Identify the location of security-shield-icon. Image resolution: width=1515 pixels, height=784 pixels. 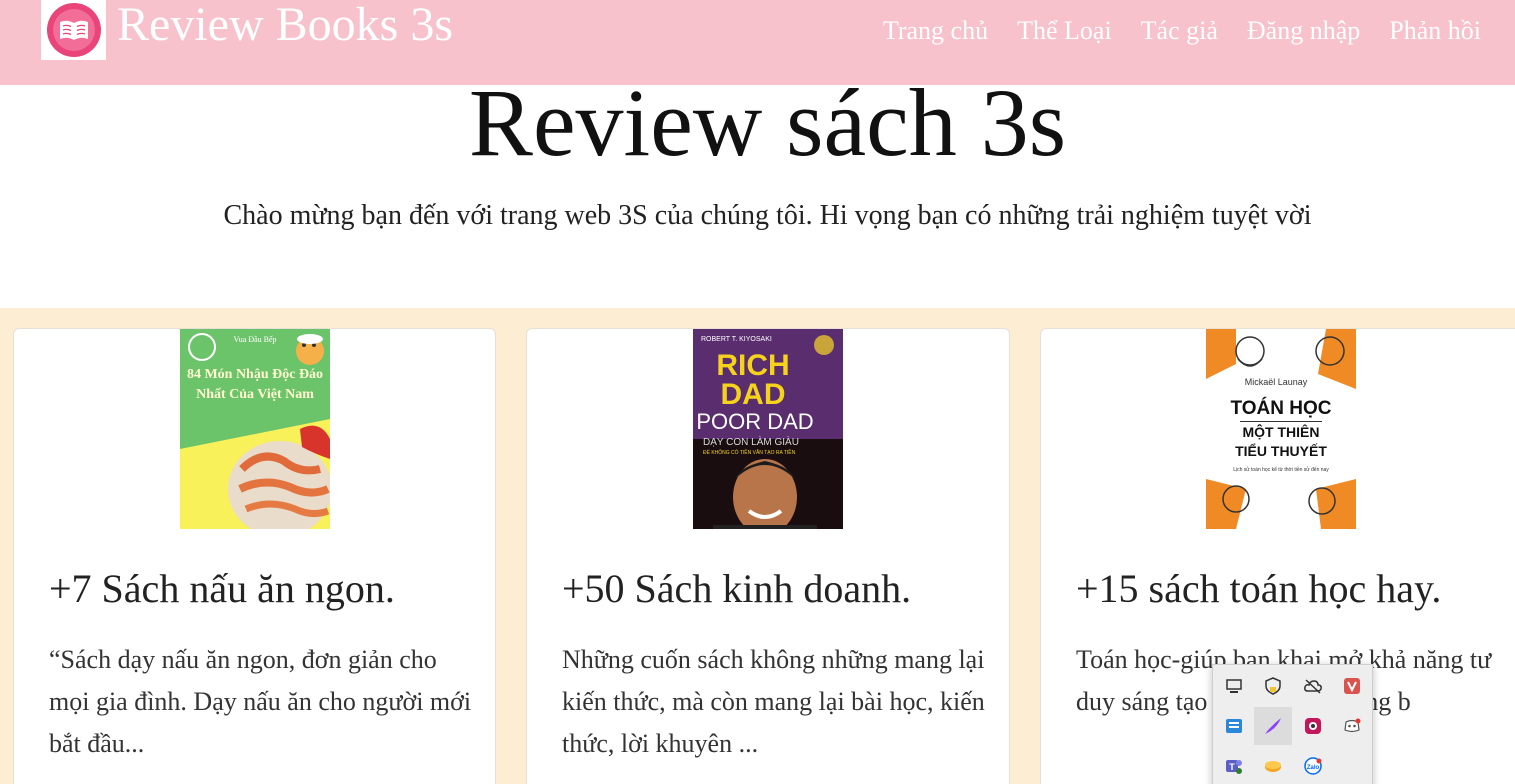
(1273, 686).